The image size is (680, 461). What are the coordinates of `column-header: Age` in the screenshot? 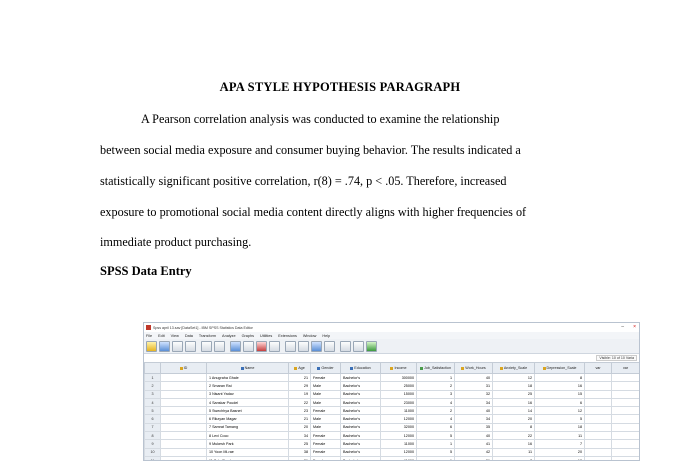 It's located at (299, 368).